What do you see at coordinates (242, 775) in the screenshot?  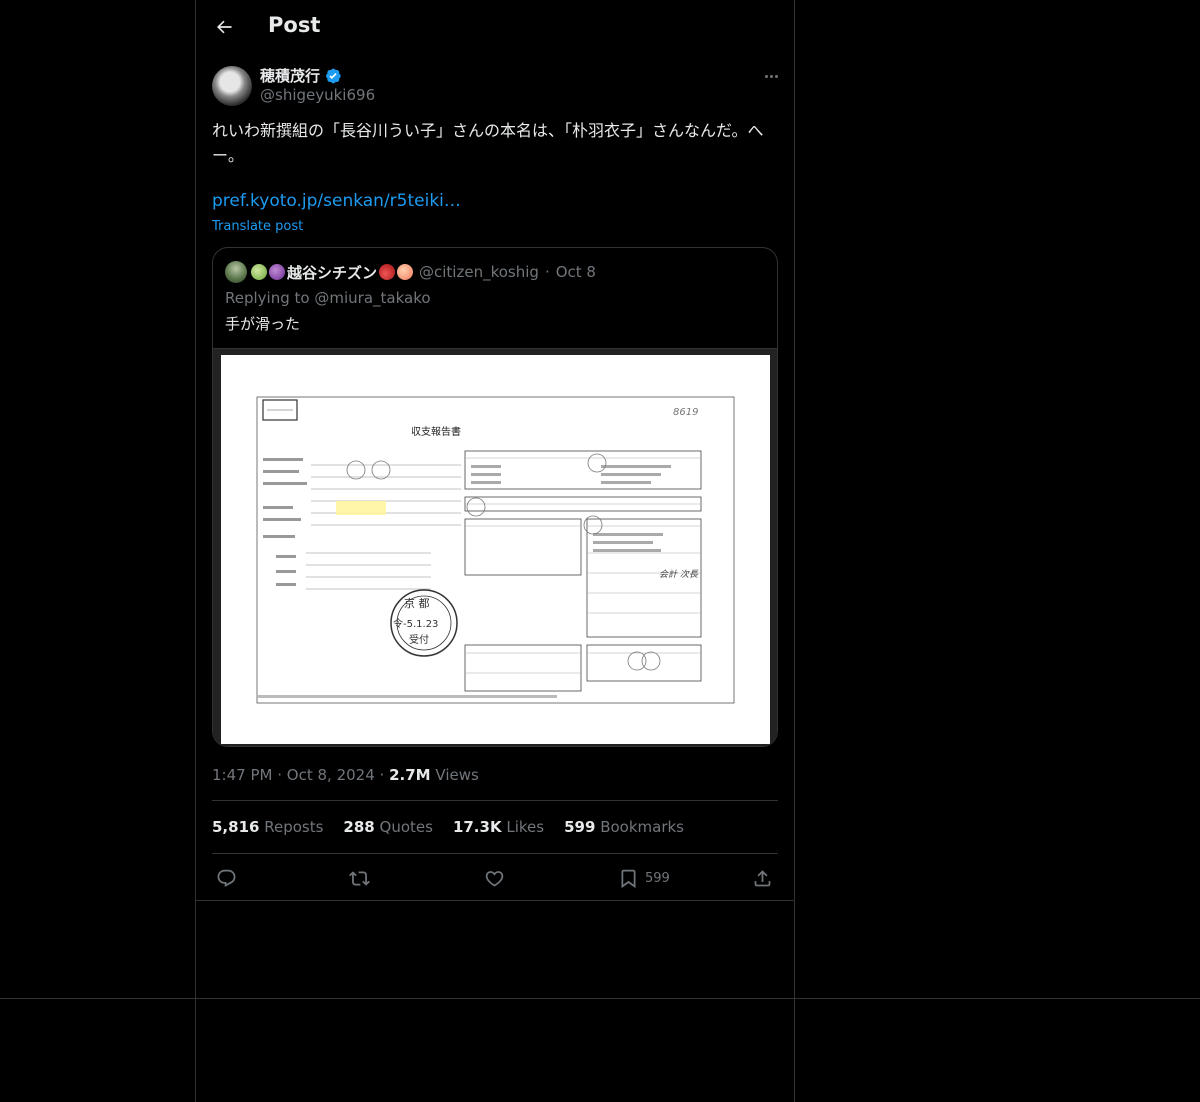 I see `post-time: 1:47 PM` at bounding box center [242, 775].